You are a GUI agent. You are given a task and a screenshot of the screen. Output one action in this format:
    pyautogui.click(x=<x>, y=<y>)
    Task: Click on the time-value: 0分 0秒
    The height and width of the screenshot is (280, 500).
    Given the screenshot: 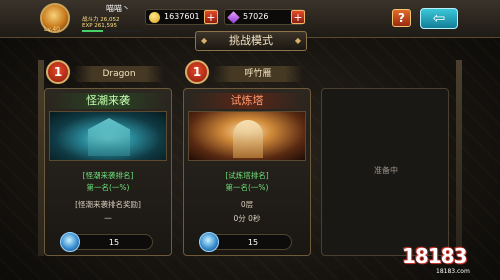 What is the action you would take?
    pyautogui.click(x=247, y=218)
    